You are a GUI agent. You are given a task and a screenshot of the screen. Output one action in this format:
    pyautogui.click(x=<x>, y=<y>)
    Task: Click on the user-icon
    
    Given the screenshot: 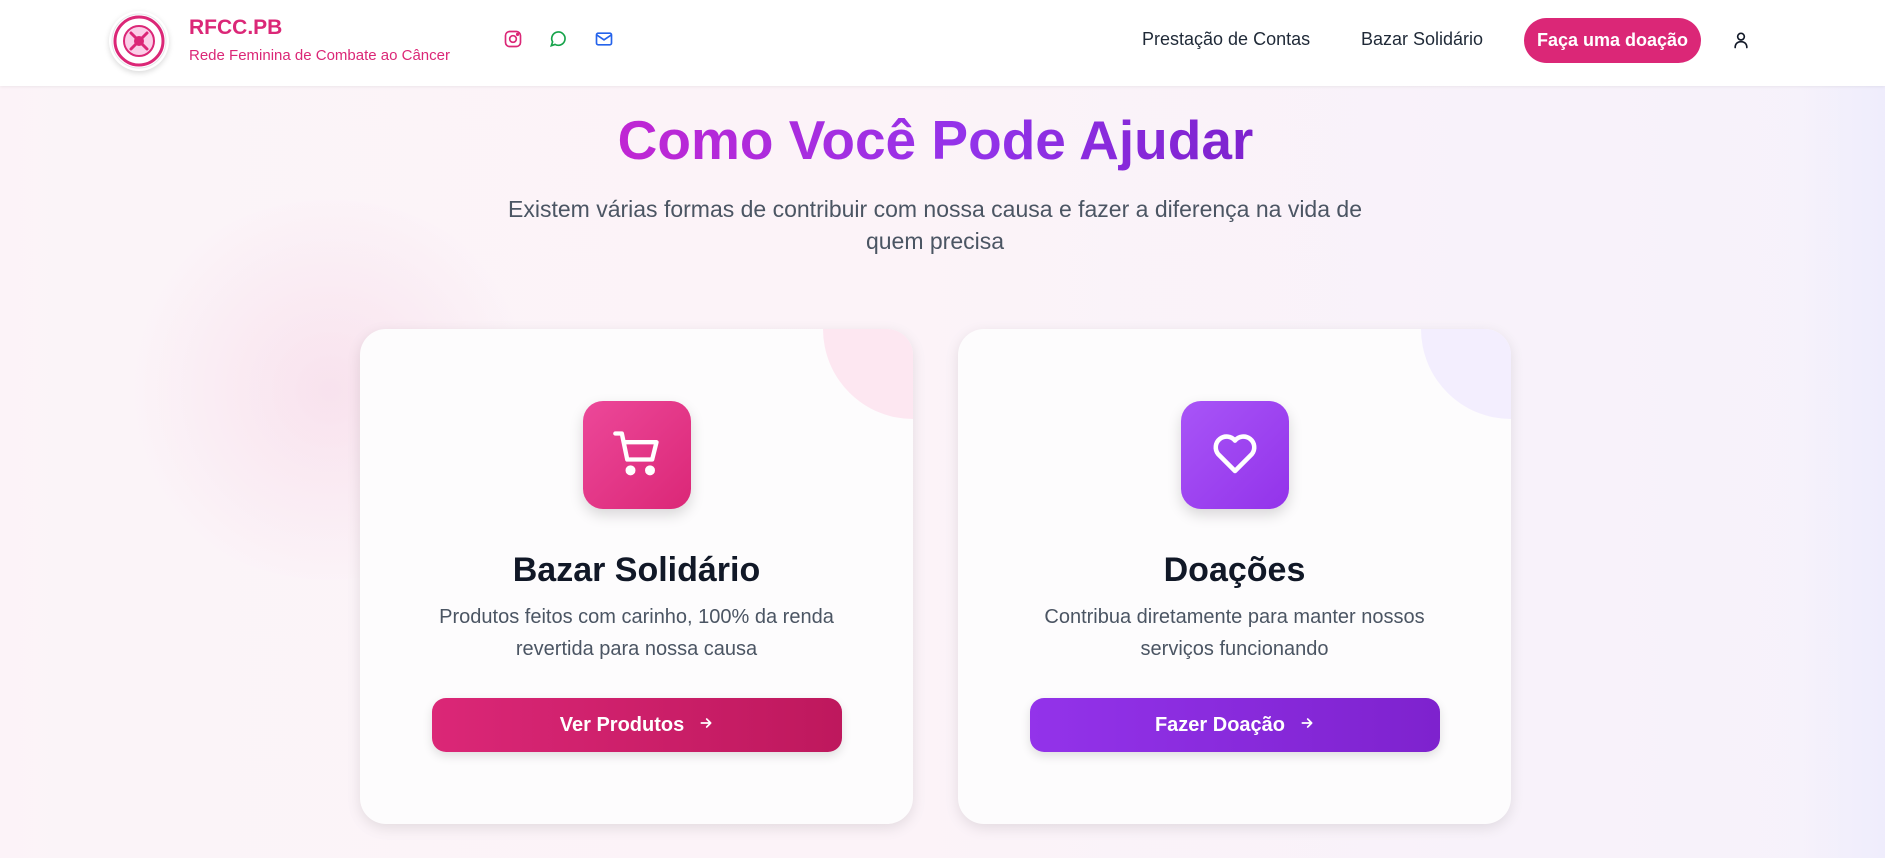 What is the action you would take?
    pyautogui.click(x=1741, y=40)
    